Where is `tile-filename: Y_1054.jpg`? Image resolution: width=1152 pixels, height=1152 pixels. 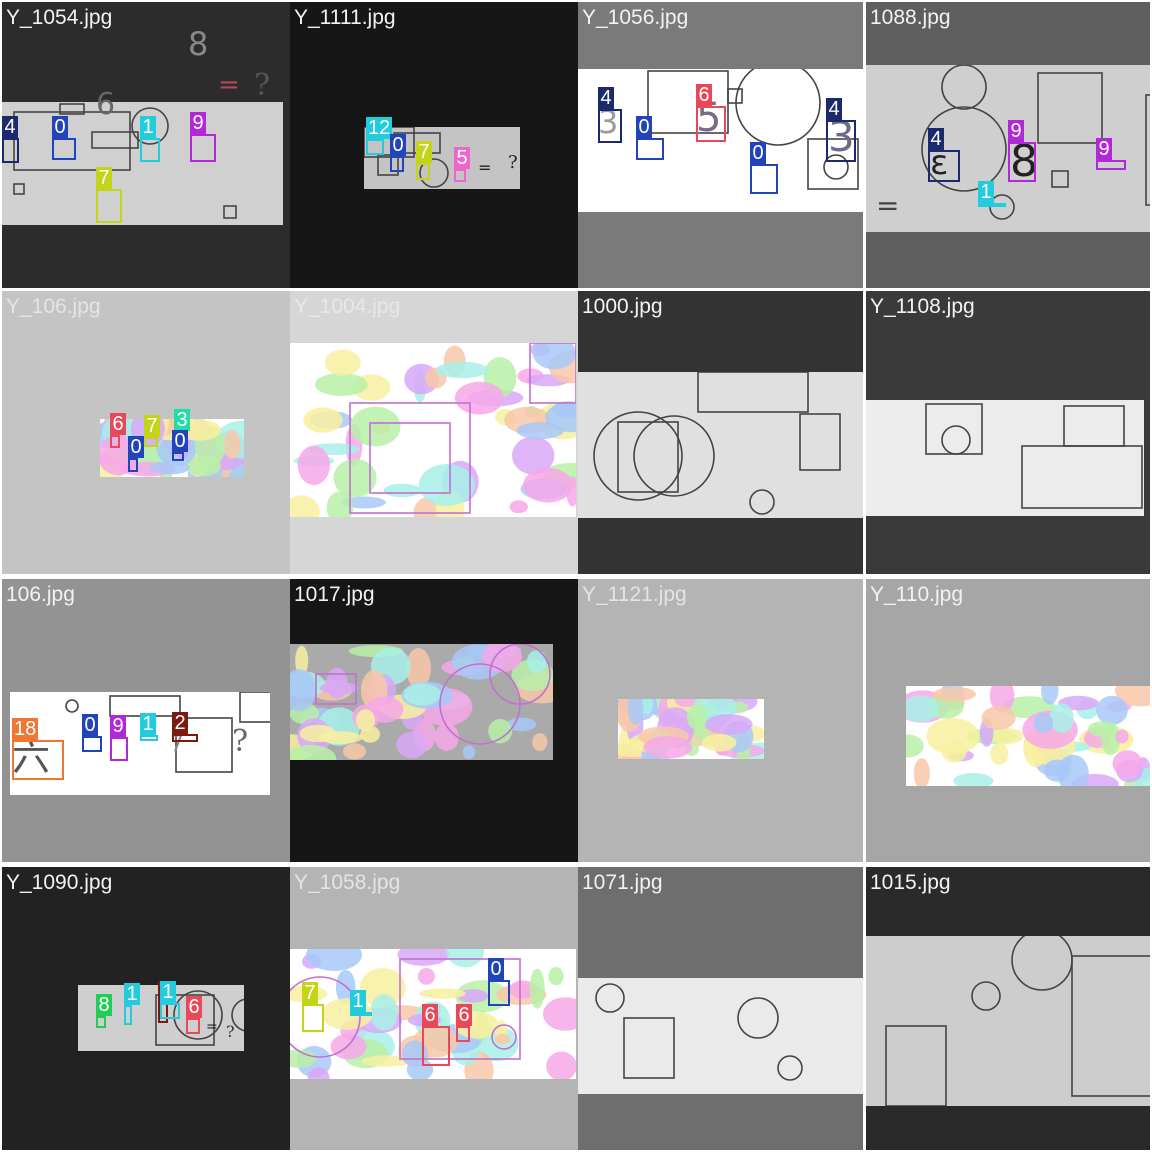 tile-filename: Y_1054.jpg is located at coordinates (59, 17).